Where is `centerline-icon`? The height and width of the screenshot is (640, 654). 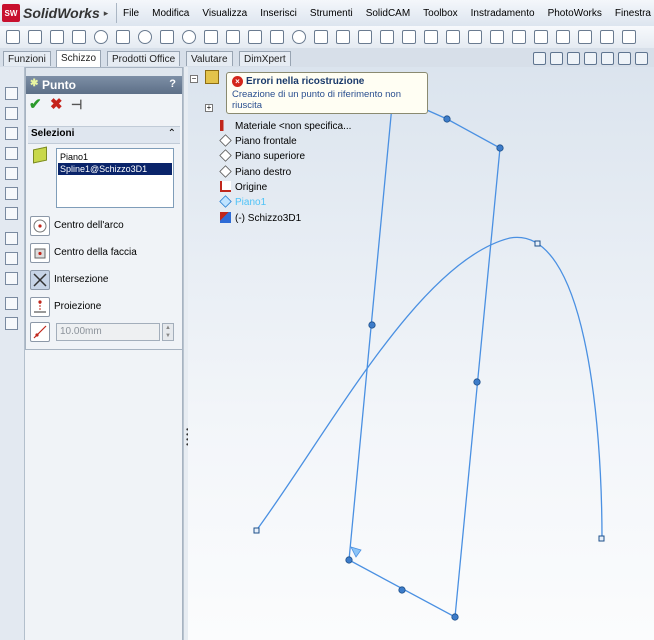 centerline-icon is located at coordinates (321, 37).